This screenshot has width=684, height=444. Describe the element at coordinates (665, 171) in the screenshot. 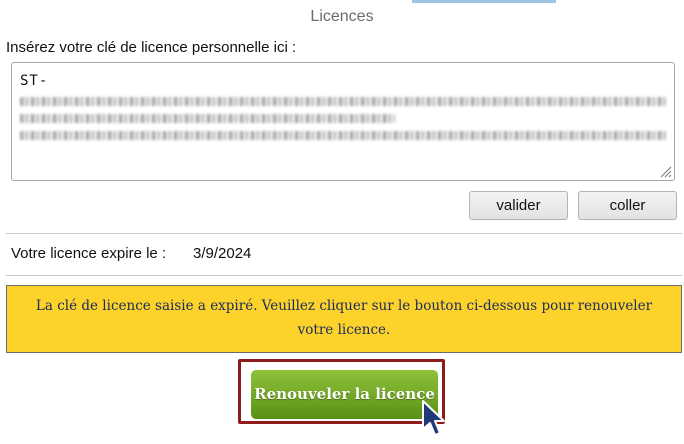

I see `resize-grip-icon` at that location.